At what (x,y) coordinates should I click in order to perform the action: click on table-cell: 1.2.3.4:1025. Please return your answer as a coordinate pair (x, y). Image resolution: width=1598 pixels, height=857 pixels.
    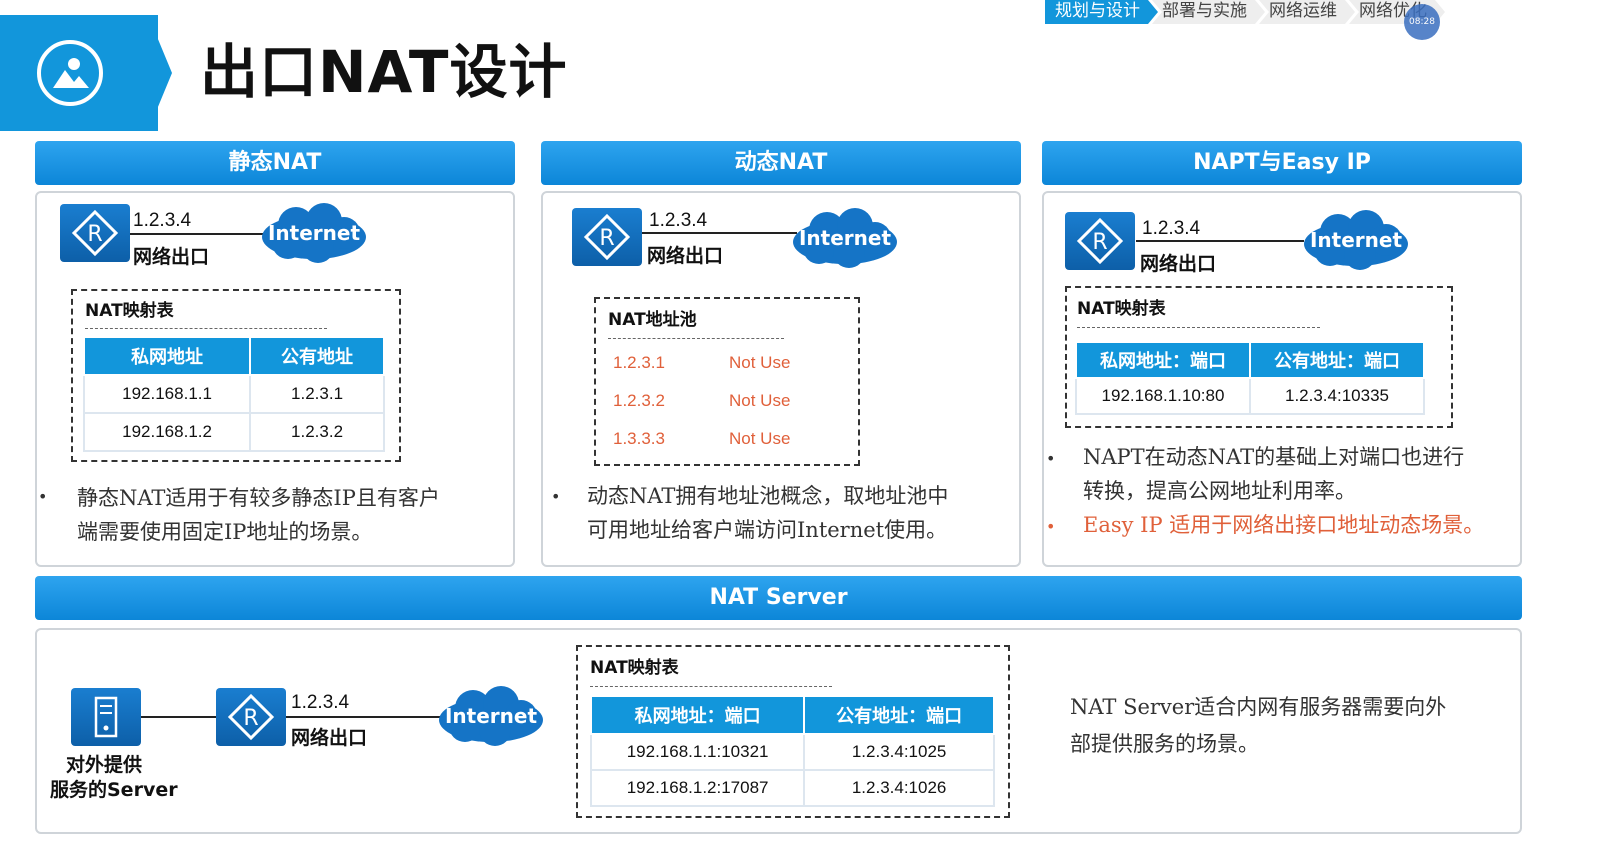
    Looking at the image, I should click on (899, 752).